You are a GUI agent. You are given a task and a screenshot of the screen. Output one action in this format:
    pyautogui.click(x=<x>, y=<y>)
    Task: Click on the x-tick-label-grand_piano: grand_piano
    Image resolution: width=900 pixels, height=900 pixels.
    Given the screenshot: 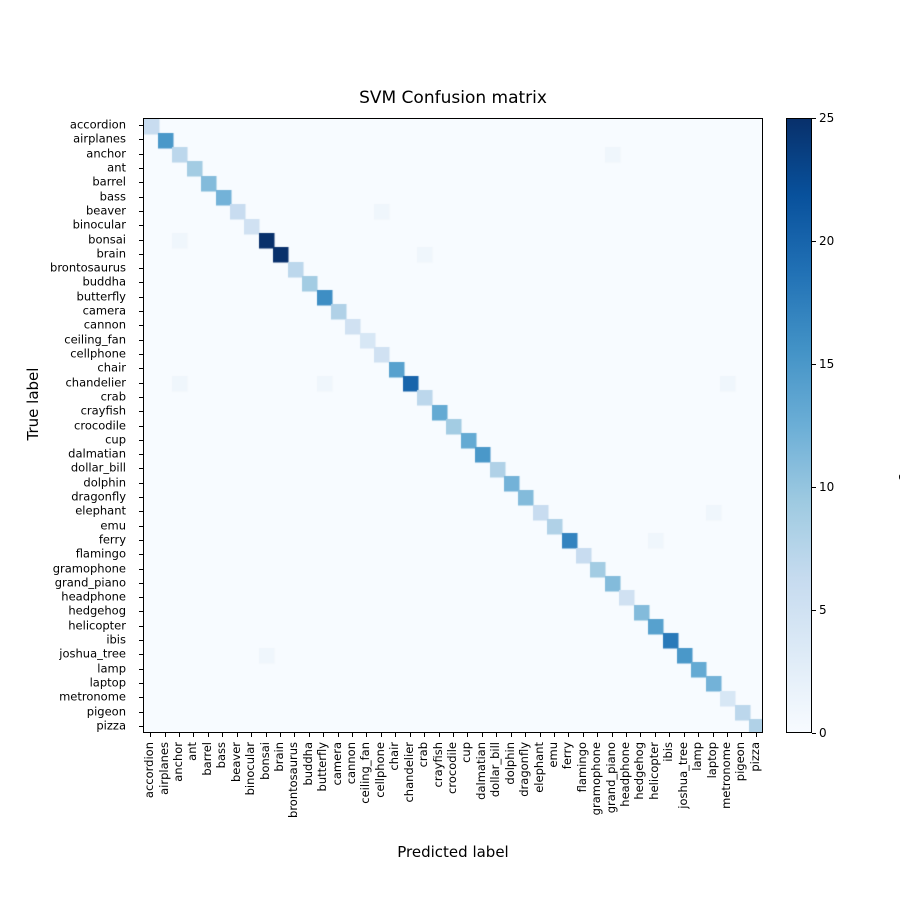 What is the action you would take?
    pyautogui.click(x=610, y=778)
    